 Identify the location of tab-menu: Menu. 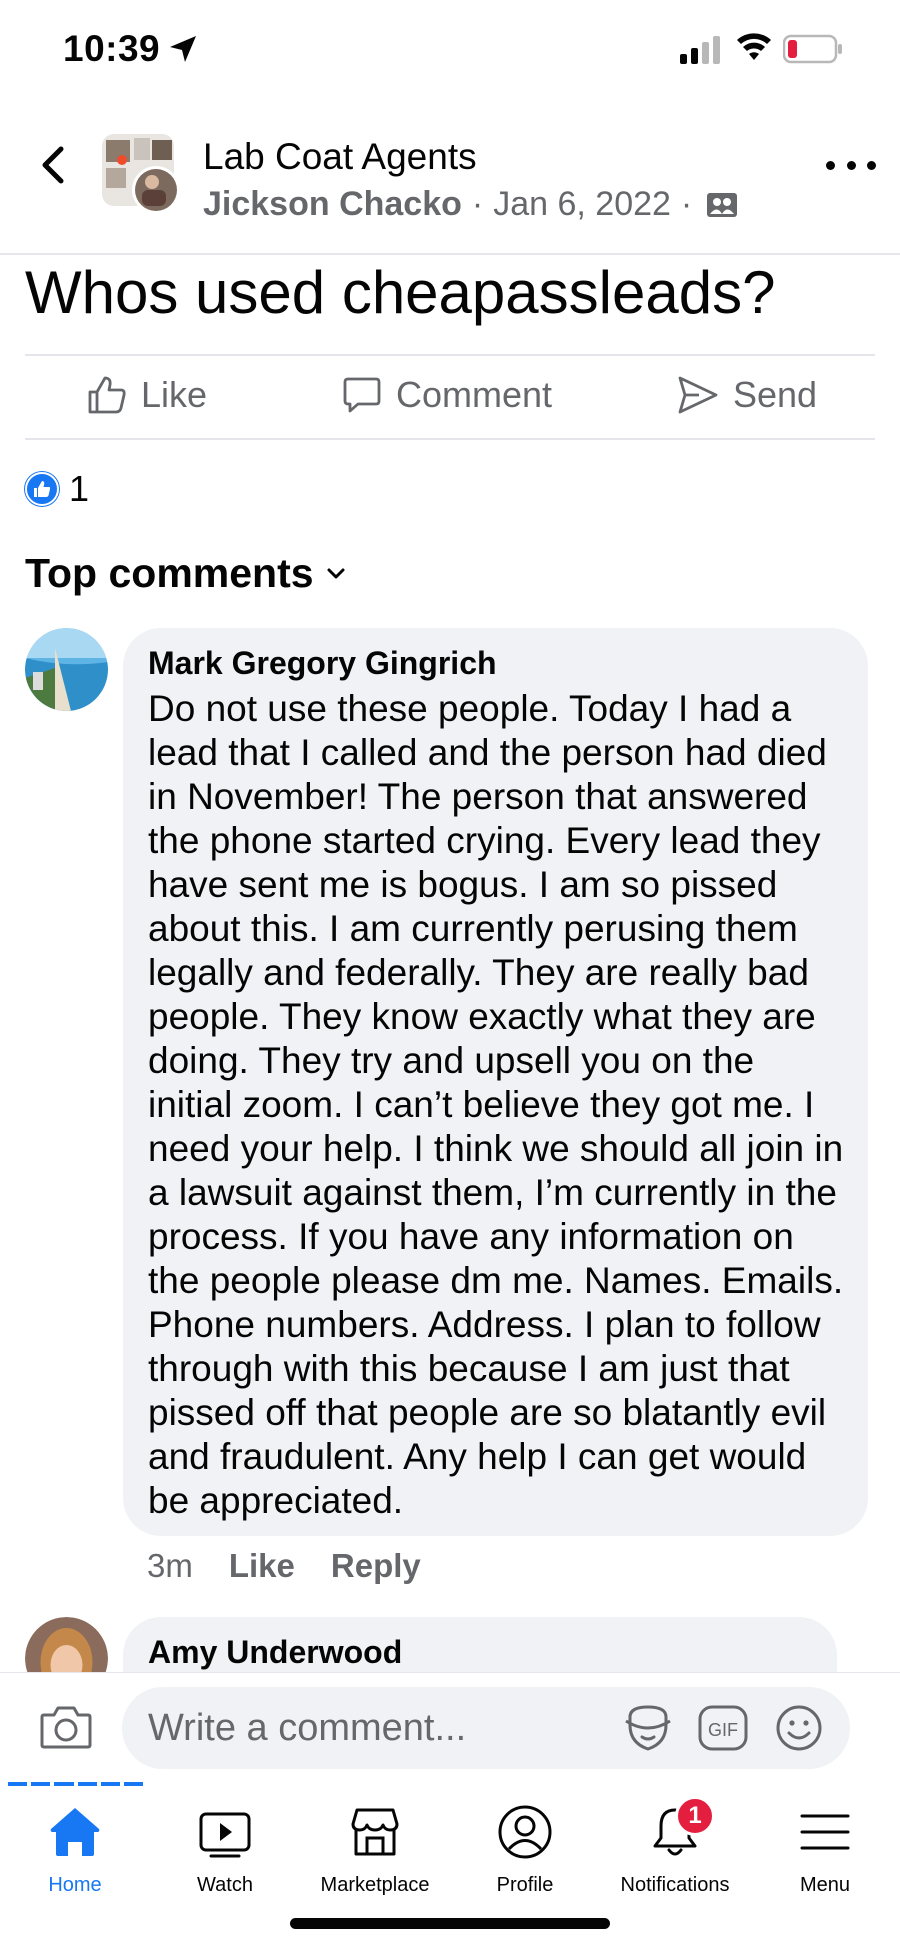
(825, 1850).